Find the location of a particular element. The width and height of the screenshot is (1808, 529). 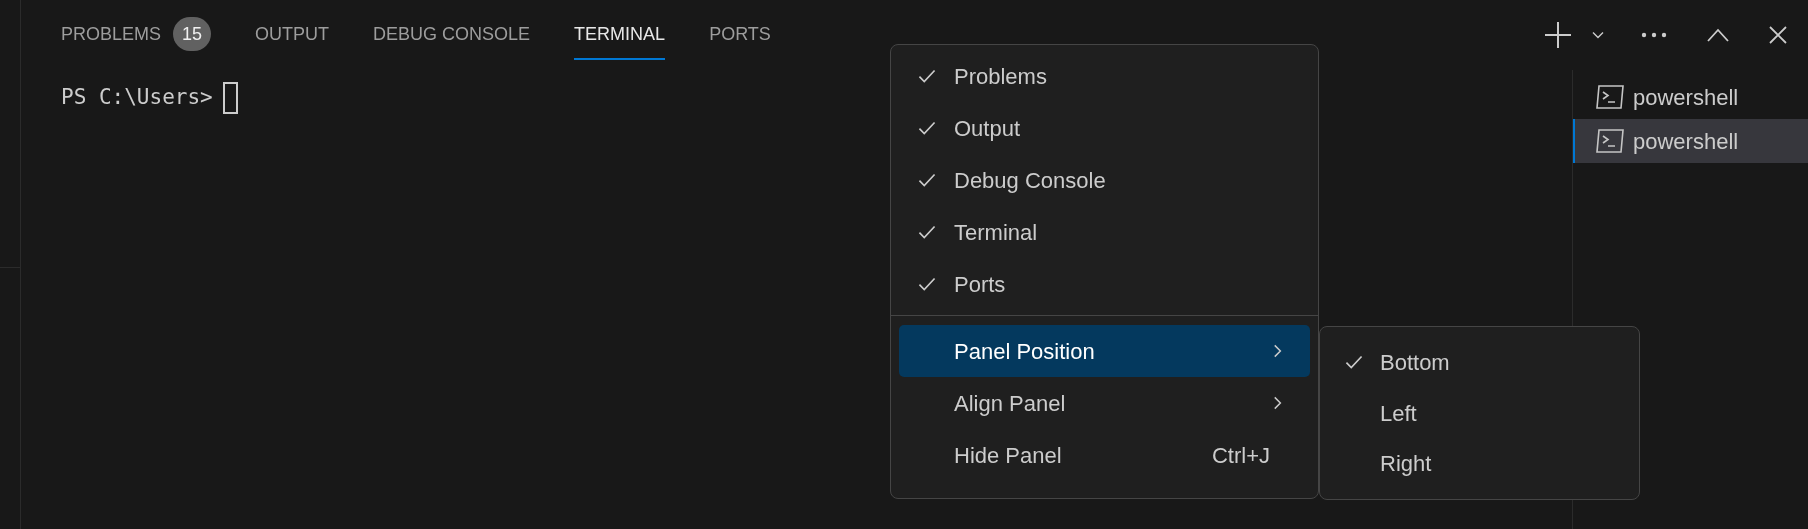

menu-item-label: Bottom is located at coordinates (1415, 362).